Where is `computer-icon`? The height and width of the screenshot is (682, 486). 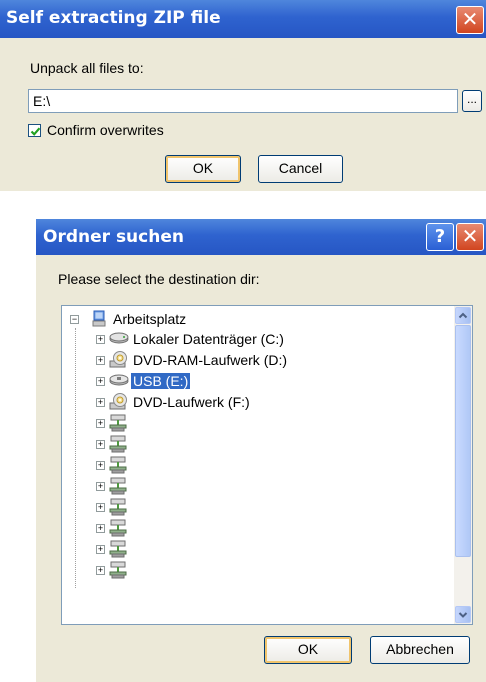
computer-icon is located at coordinates (99, 320).